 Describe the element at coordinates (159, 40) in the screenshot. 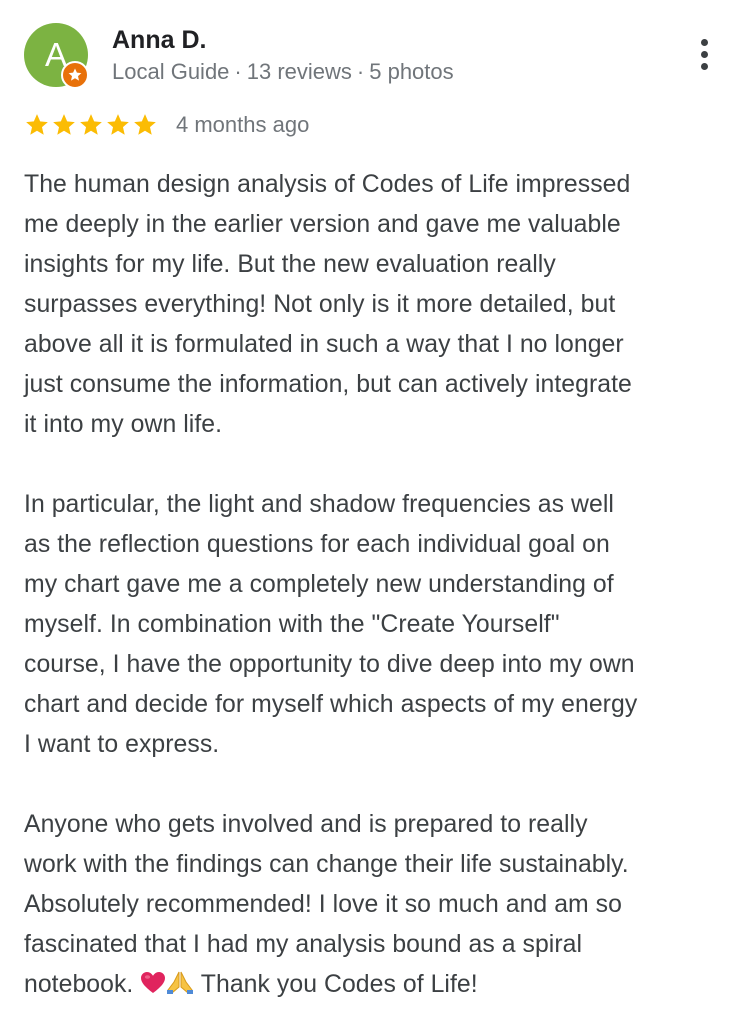

I see `reviewer-name: Anna D.` at that location.